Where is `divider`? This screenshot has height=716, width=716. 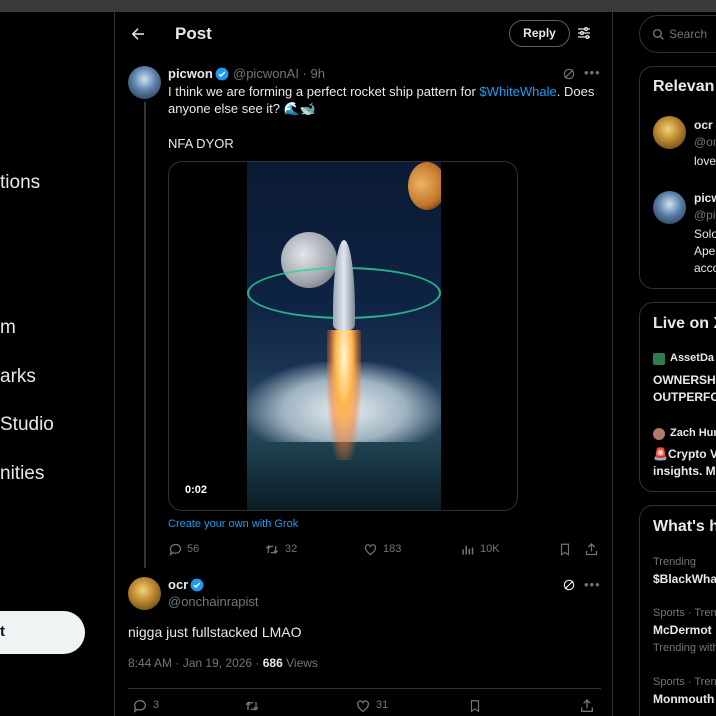
divider is located at coordinates (364, 688).